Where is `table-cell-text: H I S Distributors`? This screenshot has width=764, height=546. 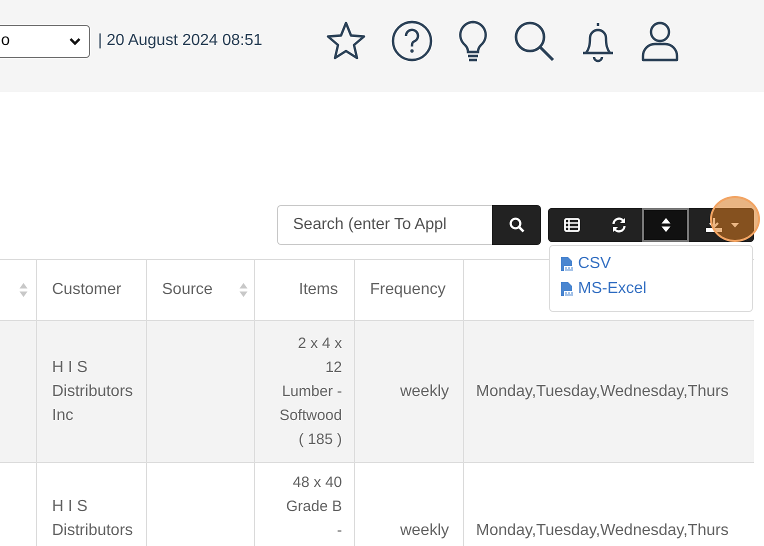
table-cell-text: H I S Distributors is located at coordinates (93, 519).